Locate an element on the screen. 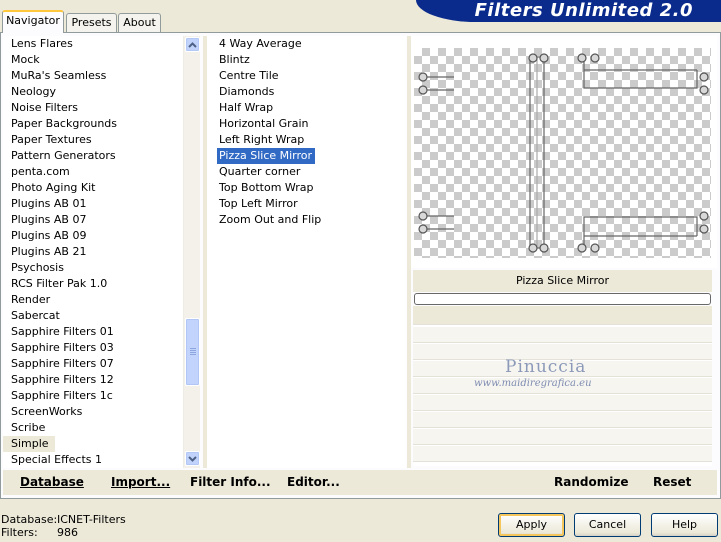 This screenshot has width=721, height=542. help-button: Help is located at coordinates (684, 525).